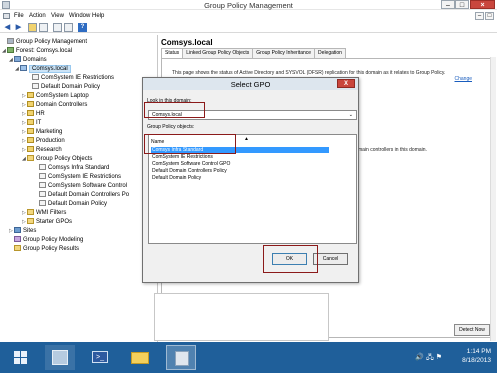 This screenshot has height=373, width=497. What do you see at coordinates (53, 240) in the screenshot?
I see `tree-item-label: Group Policy Modeling` at bounding box center [53, 240].